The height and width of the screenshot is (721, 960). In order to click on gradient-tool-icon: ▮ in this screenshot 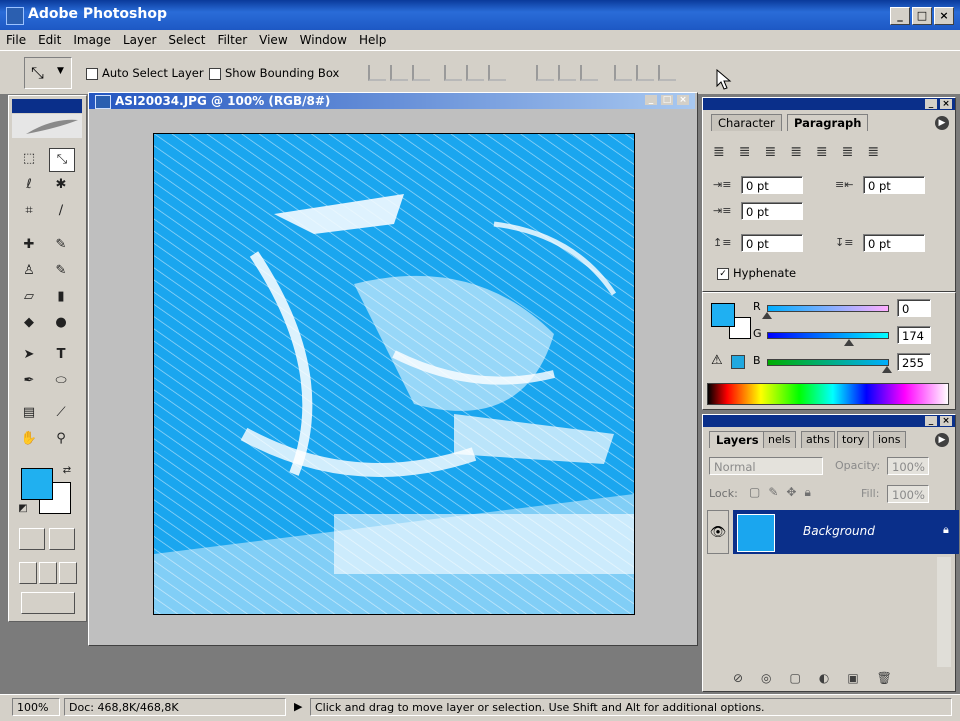, I will do `click(61, 297)`.